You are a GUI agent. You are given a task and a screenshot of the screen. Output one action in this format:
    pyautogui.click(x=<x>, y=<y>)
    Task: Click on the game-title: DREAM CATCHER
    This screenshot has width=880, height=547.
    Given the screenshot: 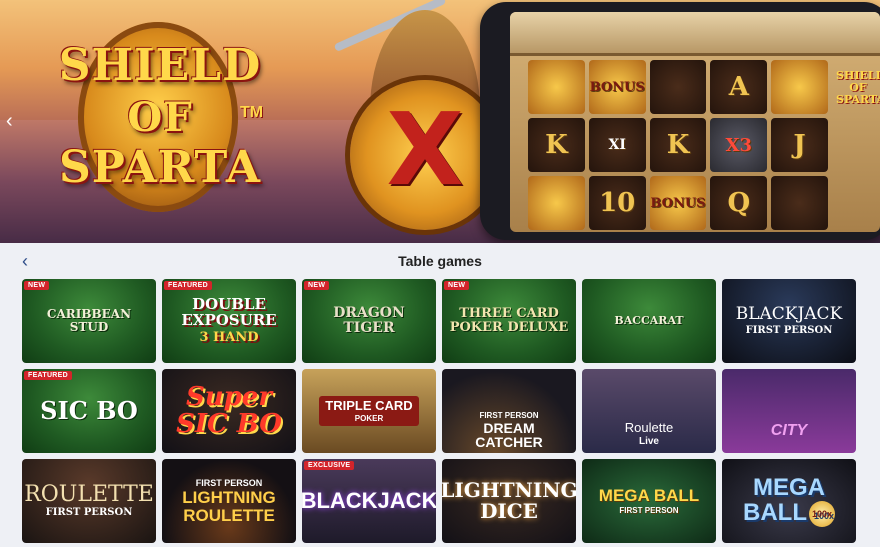 What is the action you would take?
    pyautogui.click(x=509, y=435)
    